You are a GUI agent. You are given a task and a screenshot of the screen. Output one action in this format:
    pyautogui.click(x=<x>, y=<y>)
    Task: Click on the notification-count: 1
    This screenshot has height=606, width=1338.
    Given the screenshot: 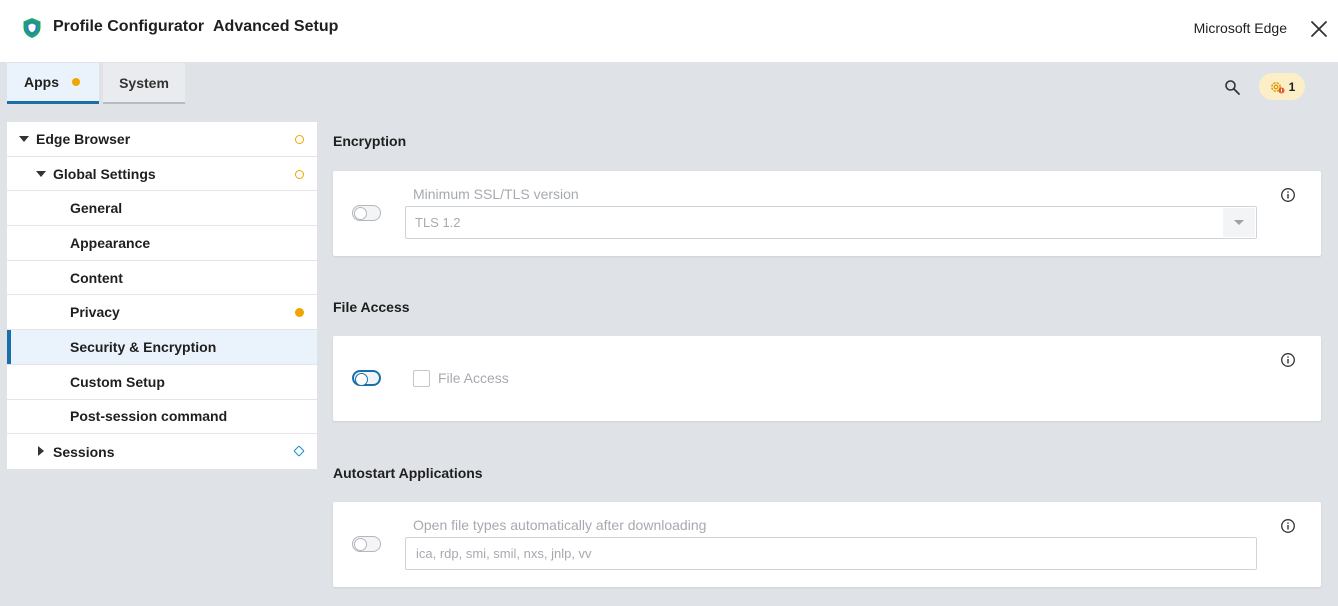 What is the action you would take?
    pyautogui.click(x=1292, y=86)
    